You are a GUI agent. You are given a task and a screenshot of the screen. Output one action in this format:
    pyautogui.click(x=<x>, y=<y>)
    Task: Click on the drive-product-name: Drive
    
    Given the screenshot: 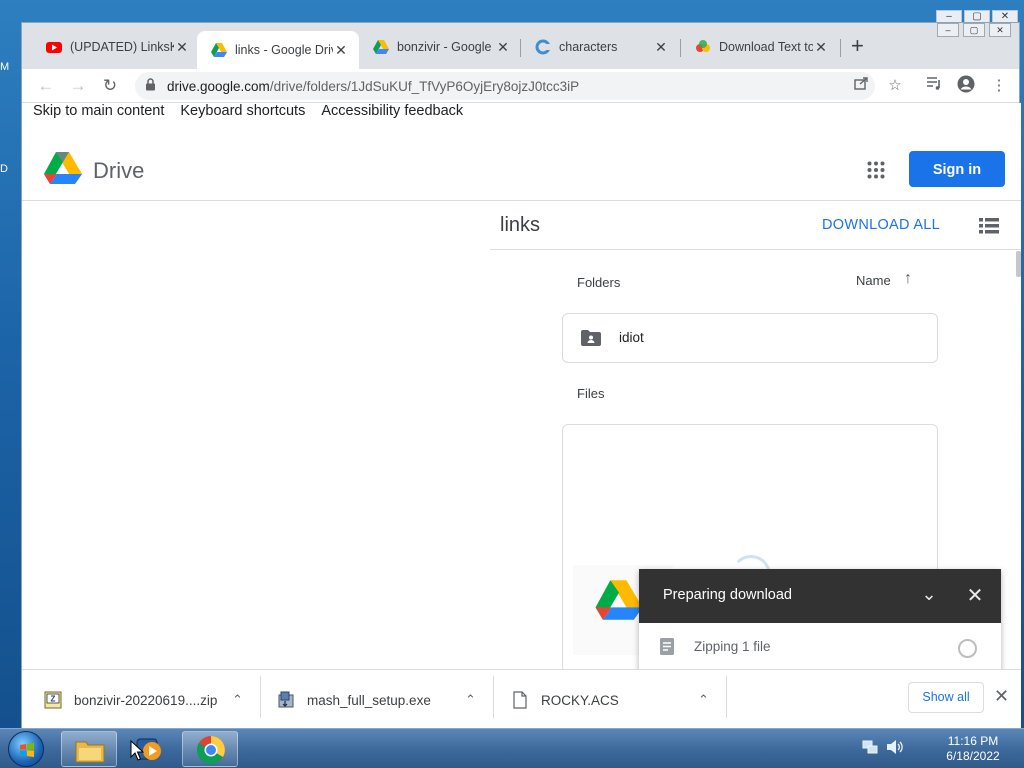 What is the action you would take?
    pyautogui.click(x=118, y=171)
    